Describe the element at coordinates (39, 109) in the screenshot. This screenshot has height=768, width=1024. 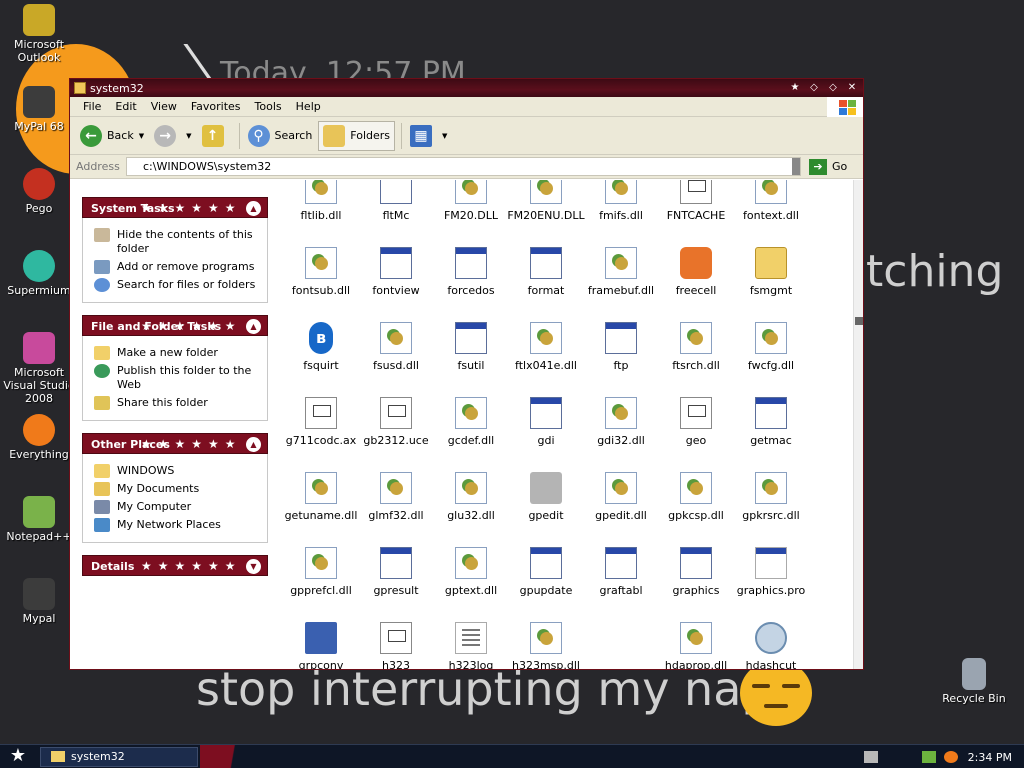
I see `desktop-icon-mypal68: MyPal 68` at that location.